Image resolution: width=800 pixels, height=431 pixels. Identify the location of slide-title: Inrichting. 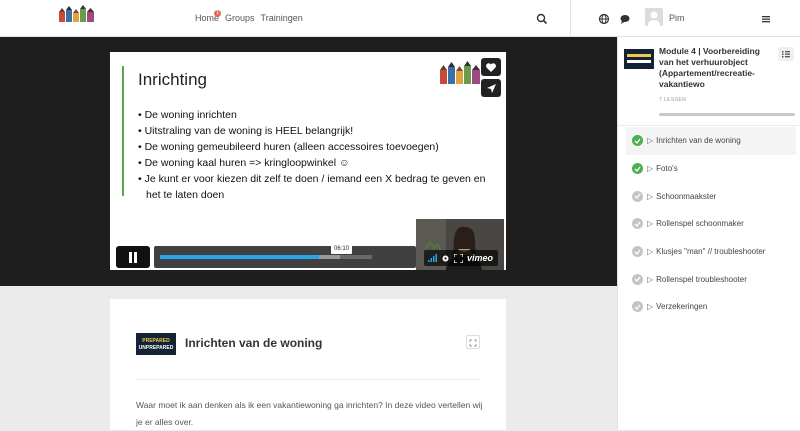
(172, 79).